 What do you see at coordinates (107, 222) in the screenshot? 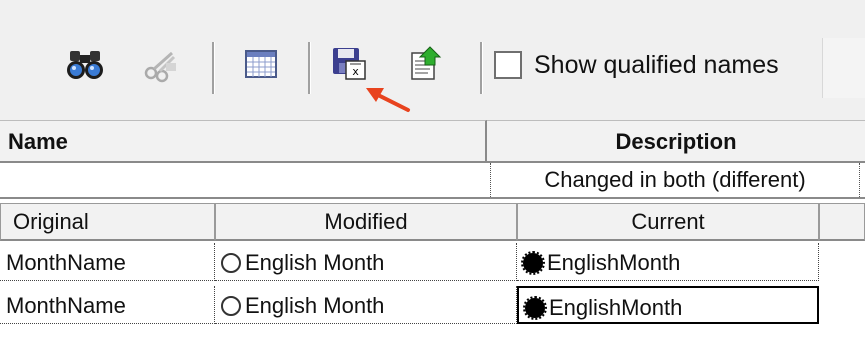
I see `original-column-header: Original` at bounding box center [107, 222].